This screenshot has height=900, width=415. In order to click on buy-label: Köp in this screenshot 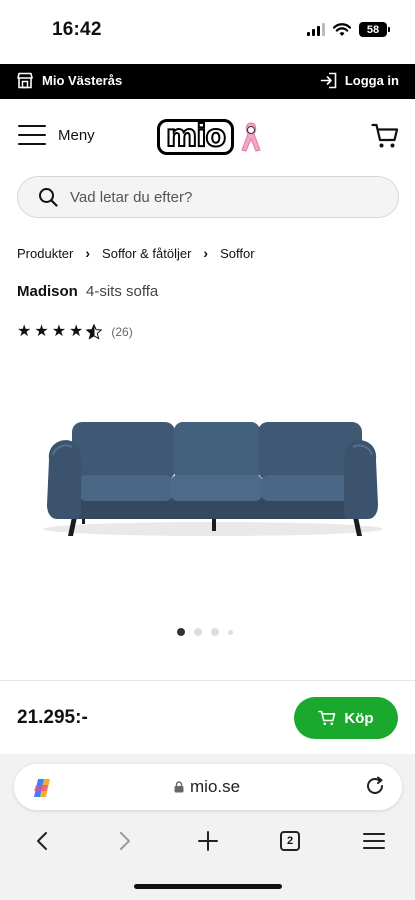, I will do `click(359, 718)`.